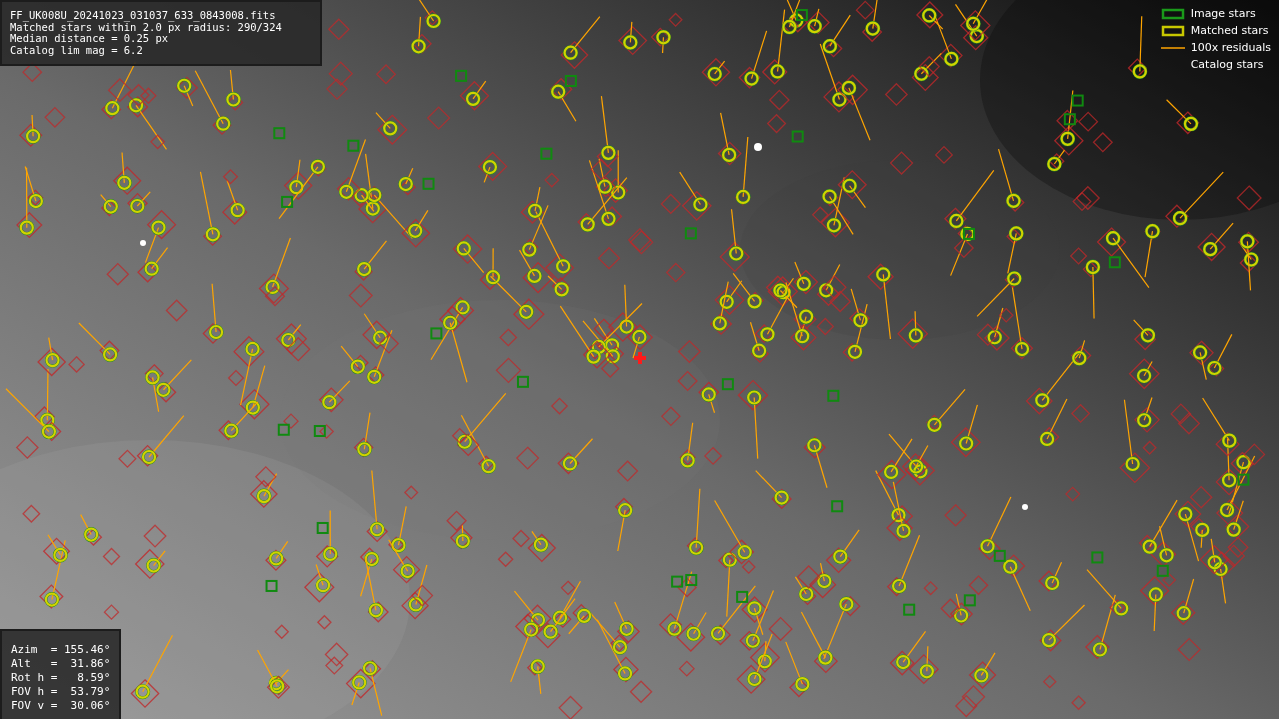 The height and width of the screenshot is (719, 1279). What do you see at coordinates (1223, 13) in the screenshot?
I see `legend-label: Image stars` at bounding box center [1223, 13].